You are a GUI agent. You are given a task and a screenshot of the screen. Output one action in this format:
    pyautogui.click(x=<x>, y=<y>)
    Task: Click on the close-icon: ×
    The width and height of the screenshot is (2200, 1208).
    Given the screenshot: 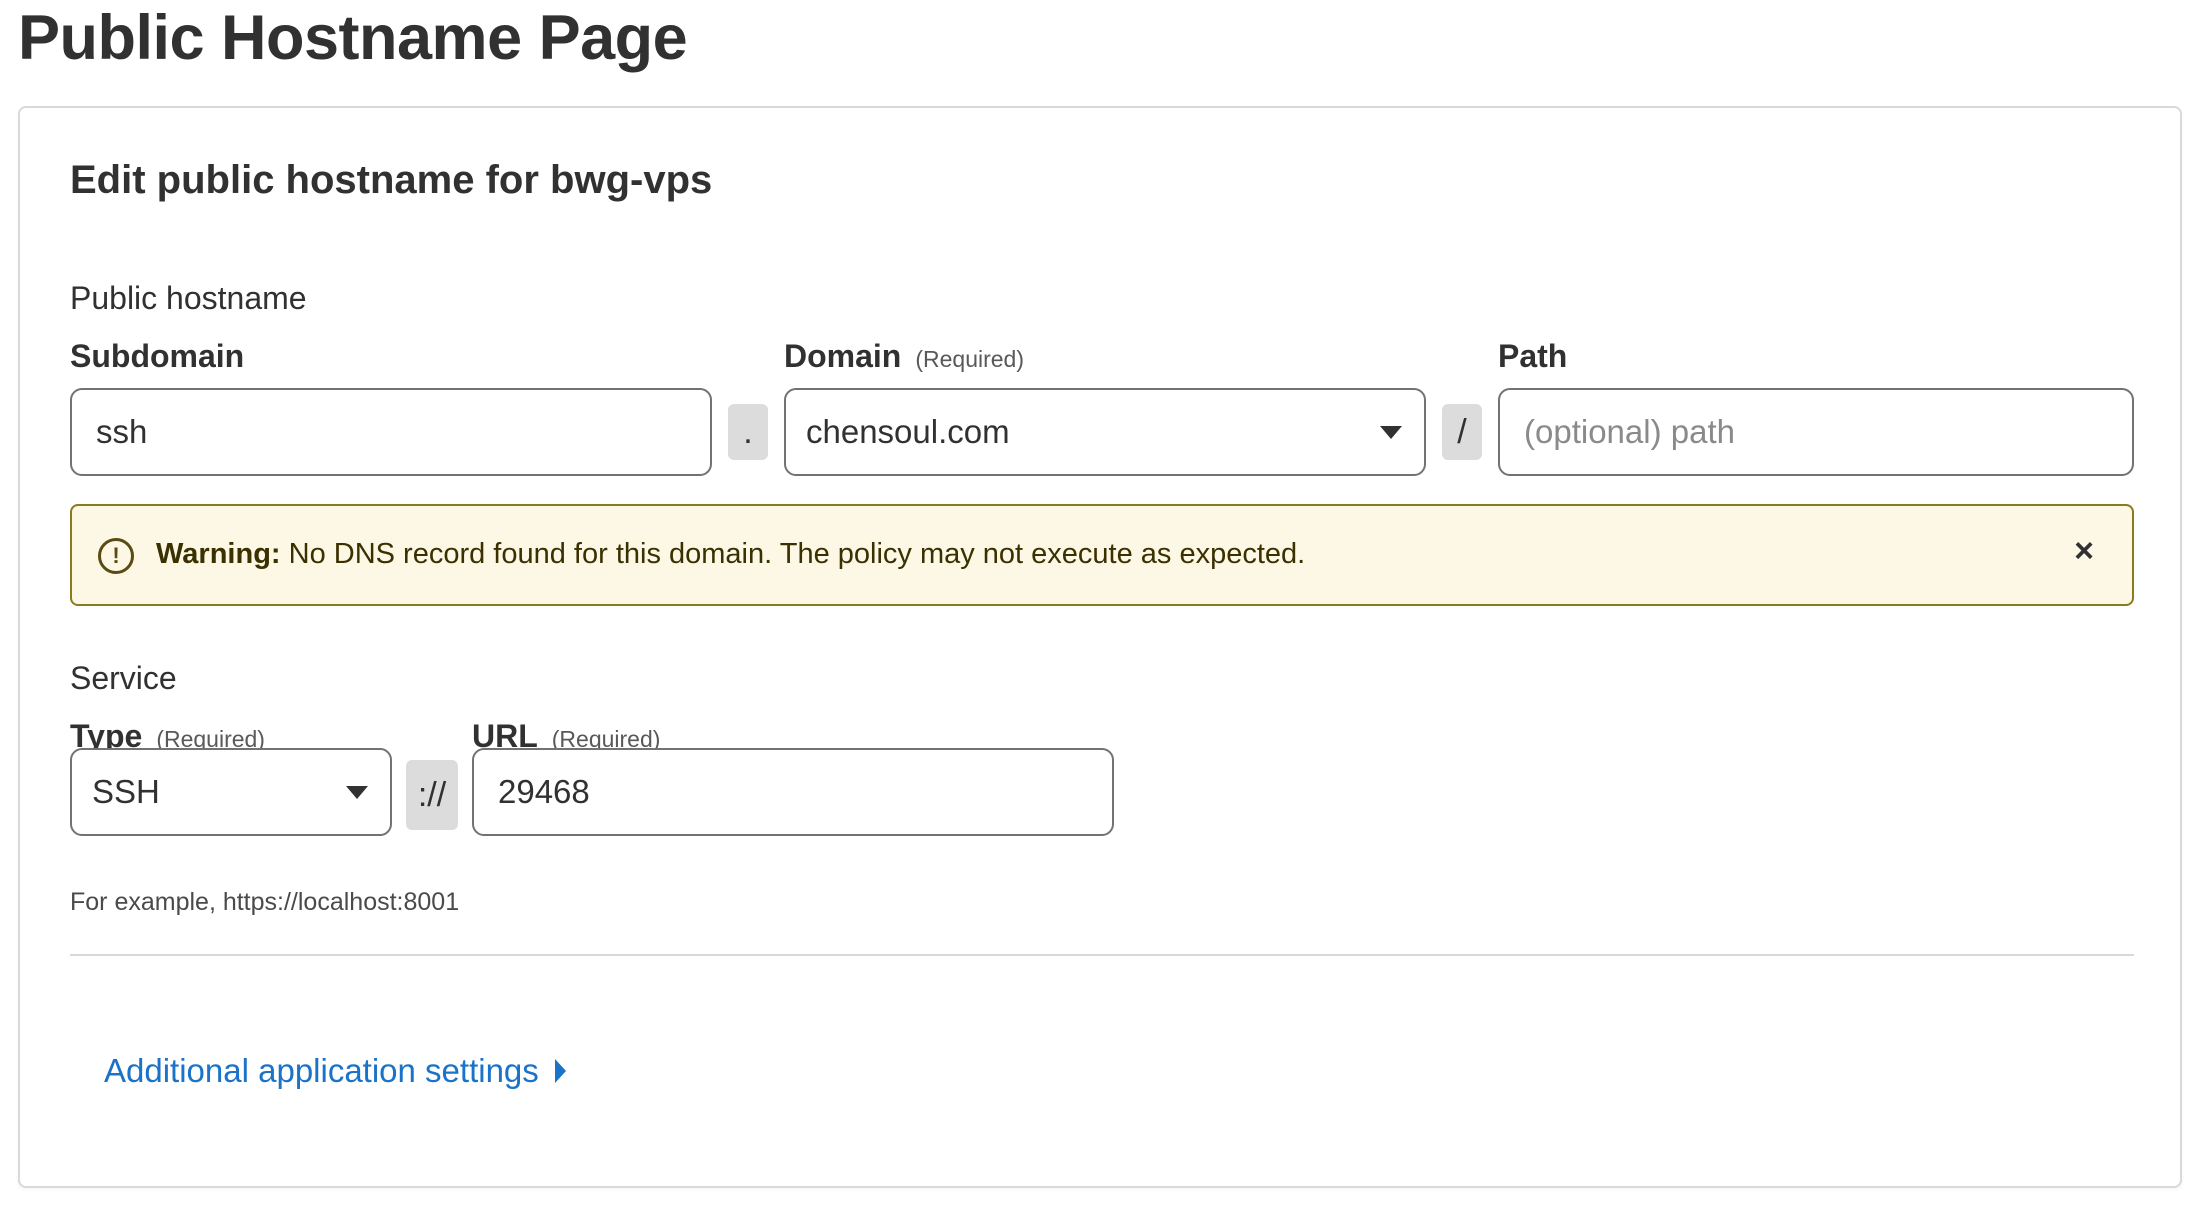 What is the action you would take?
    pyautogui.click(x=2084, y=551)
    